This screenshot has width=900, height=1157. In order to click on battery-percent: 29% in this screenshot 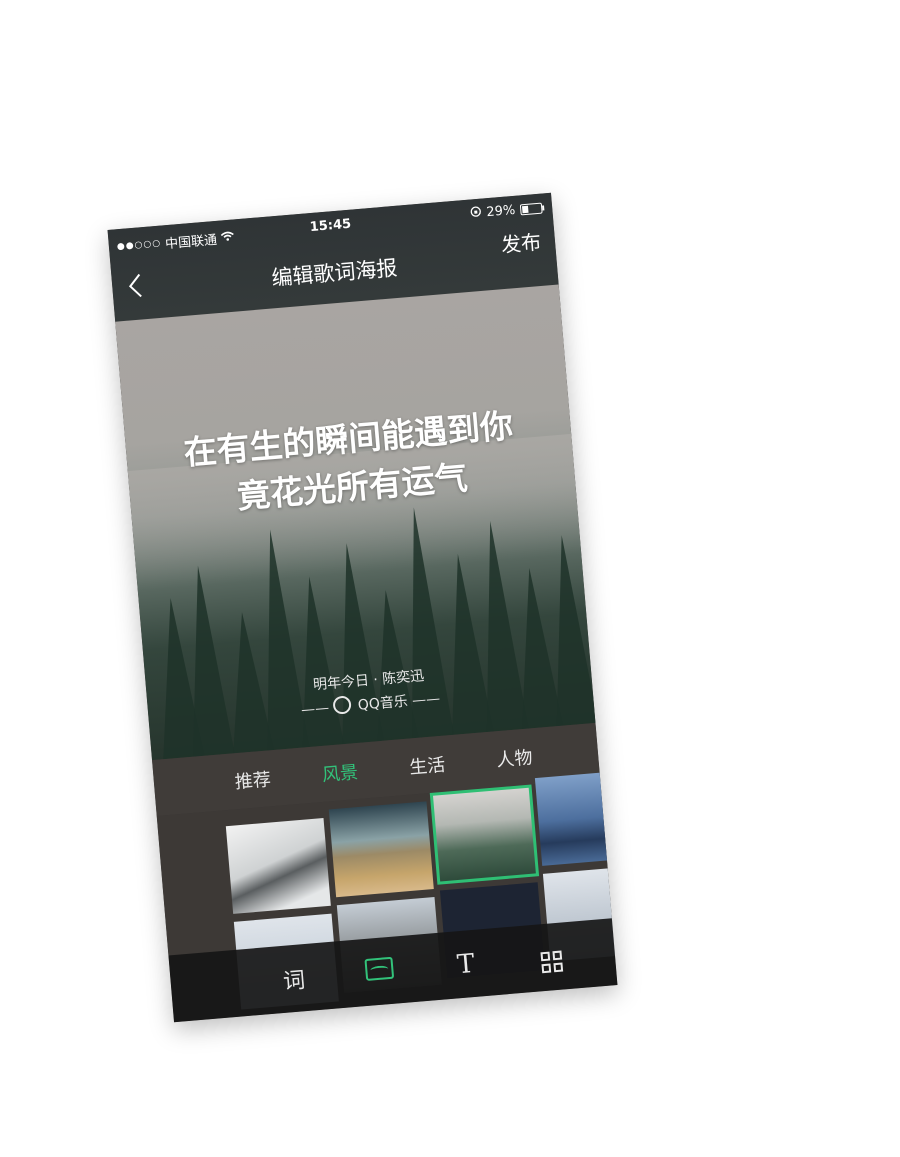, I will do `click(500, 211)`.